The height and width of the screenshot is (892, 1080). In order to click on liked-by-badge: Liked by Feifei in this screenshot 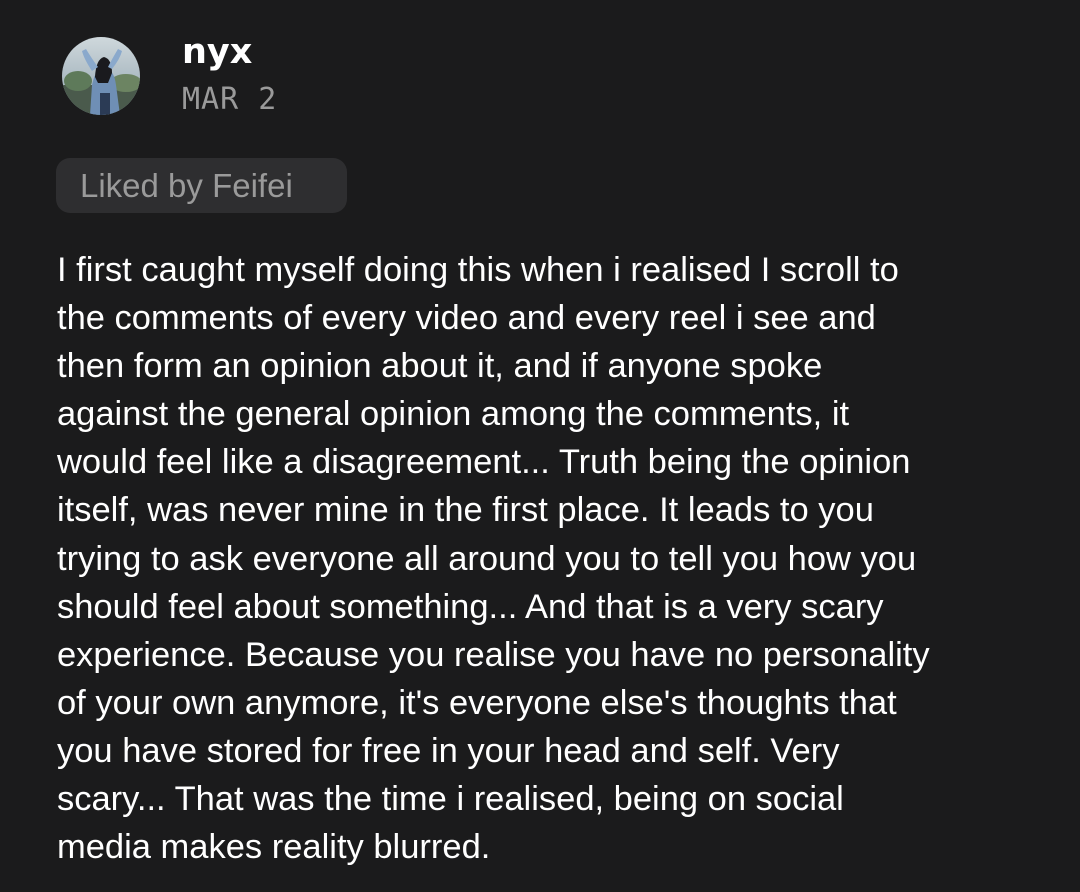, I will do `click(201, 185)`.